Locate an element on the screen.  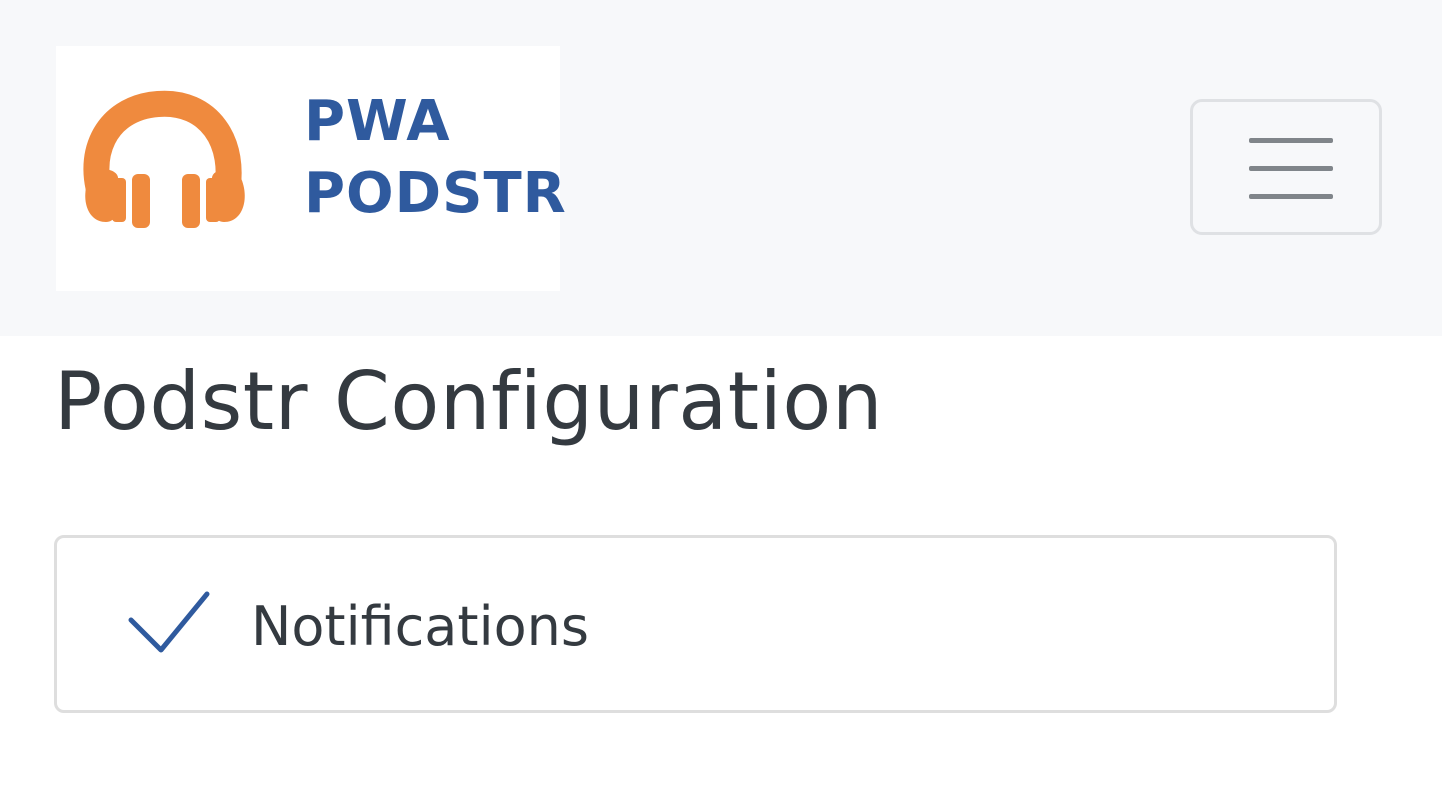
logo-text-line1: PWA is located at coordinates (377, 121).